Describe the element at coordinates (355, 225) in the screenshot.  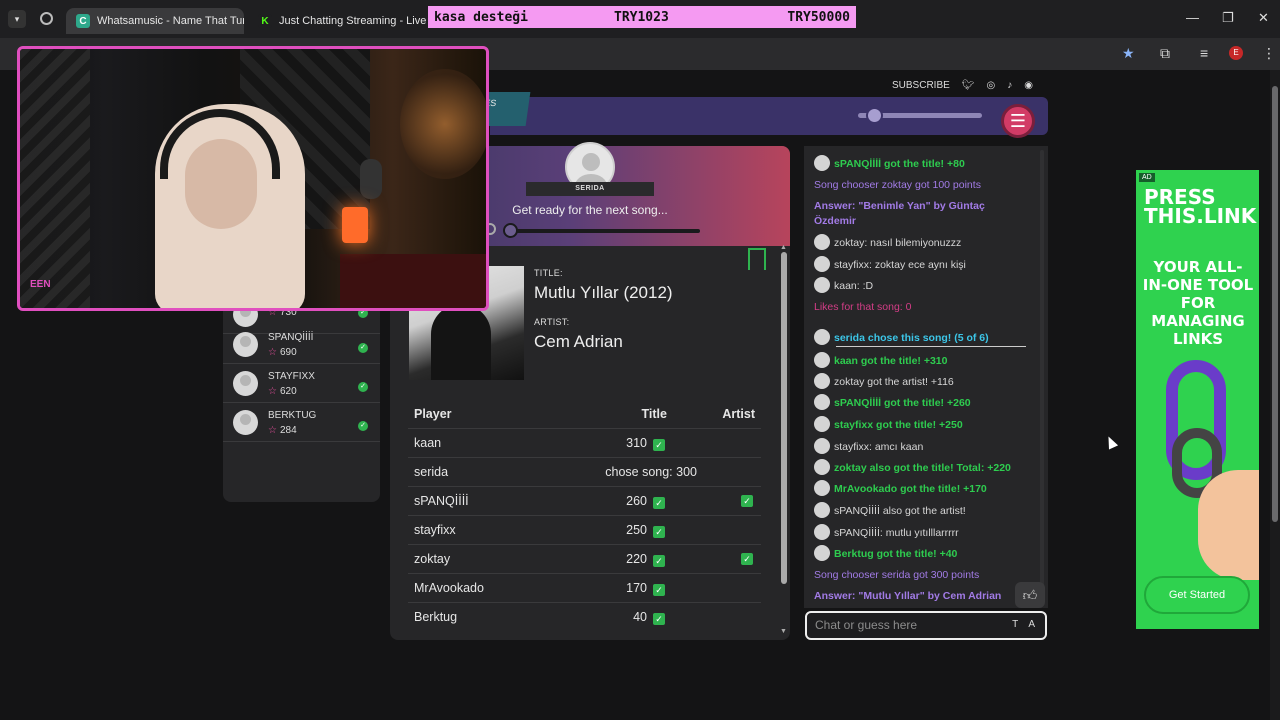
I see `mug` at that location.